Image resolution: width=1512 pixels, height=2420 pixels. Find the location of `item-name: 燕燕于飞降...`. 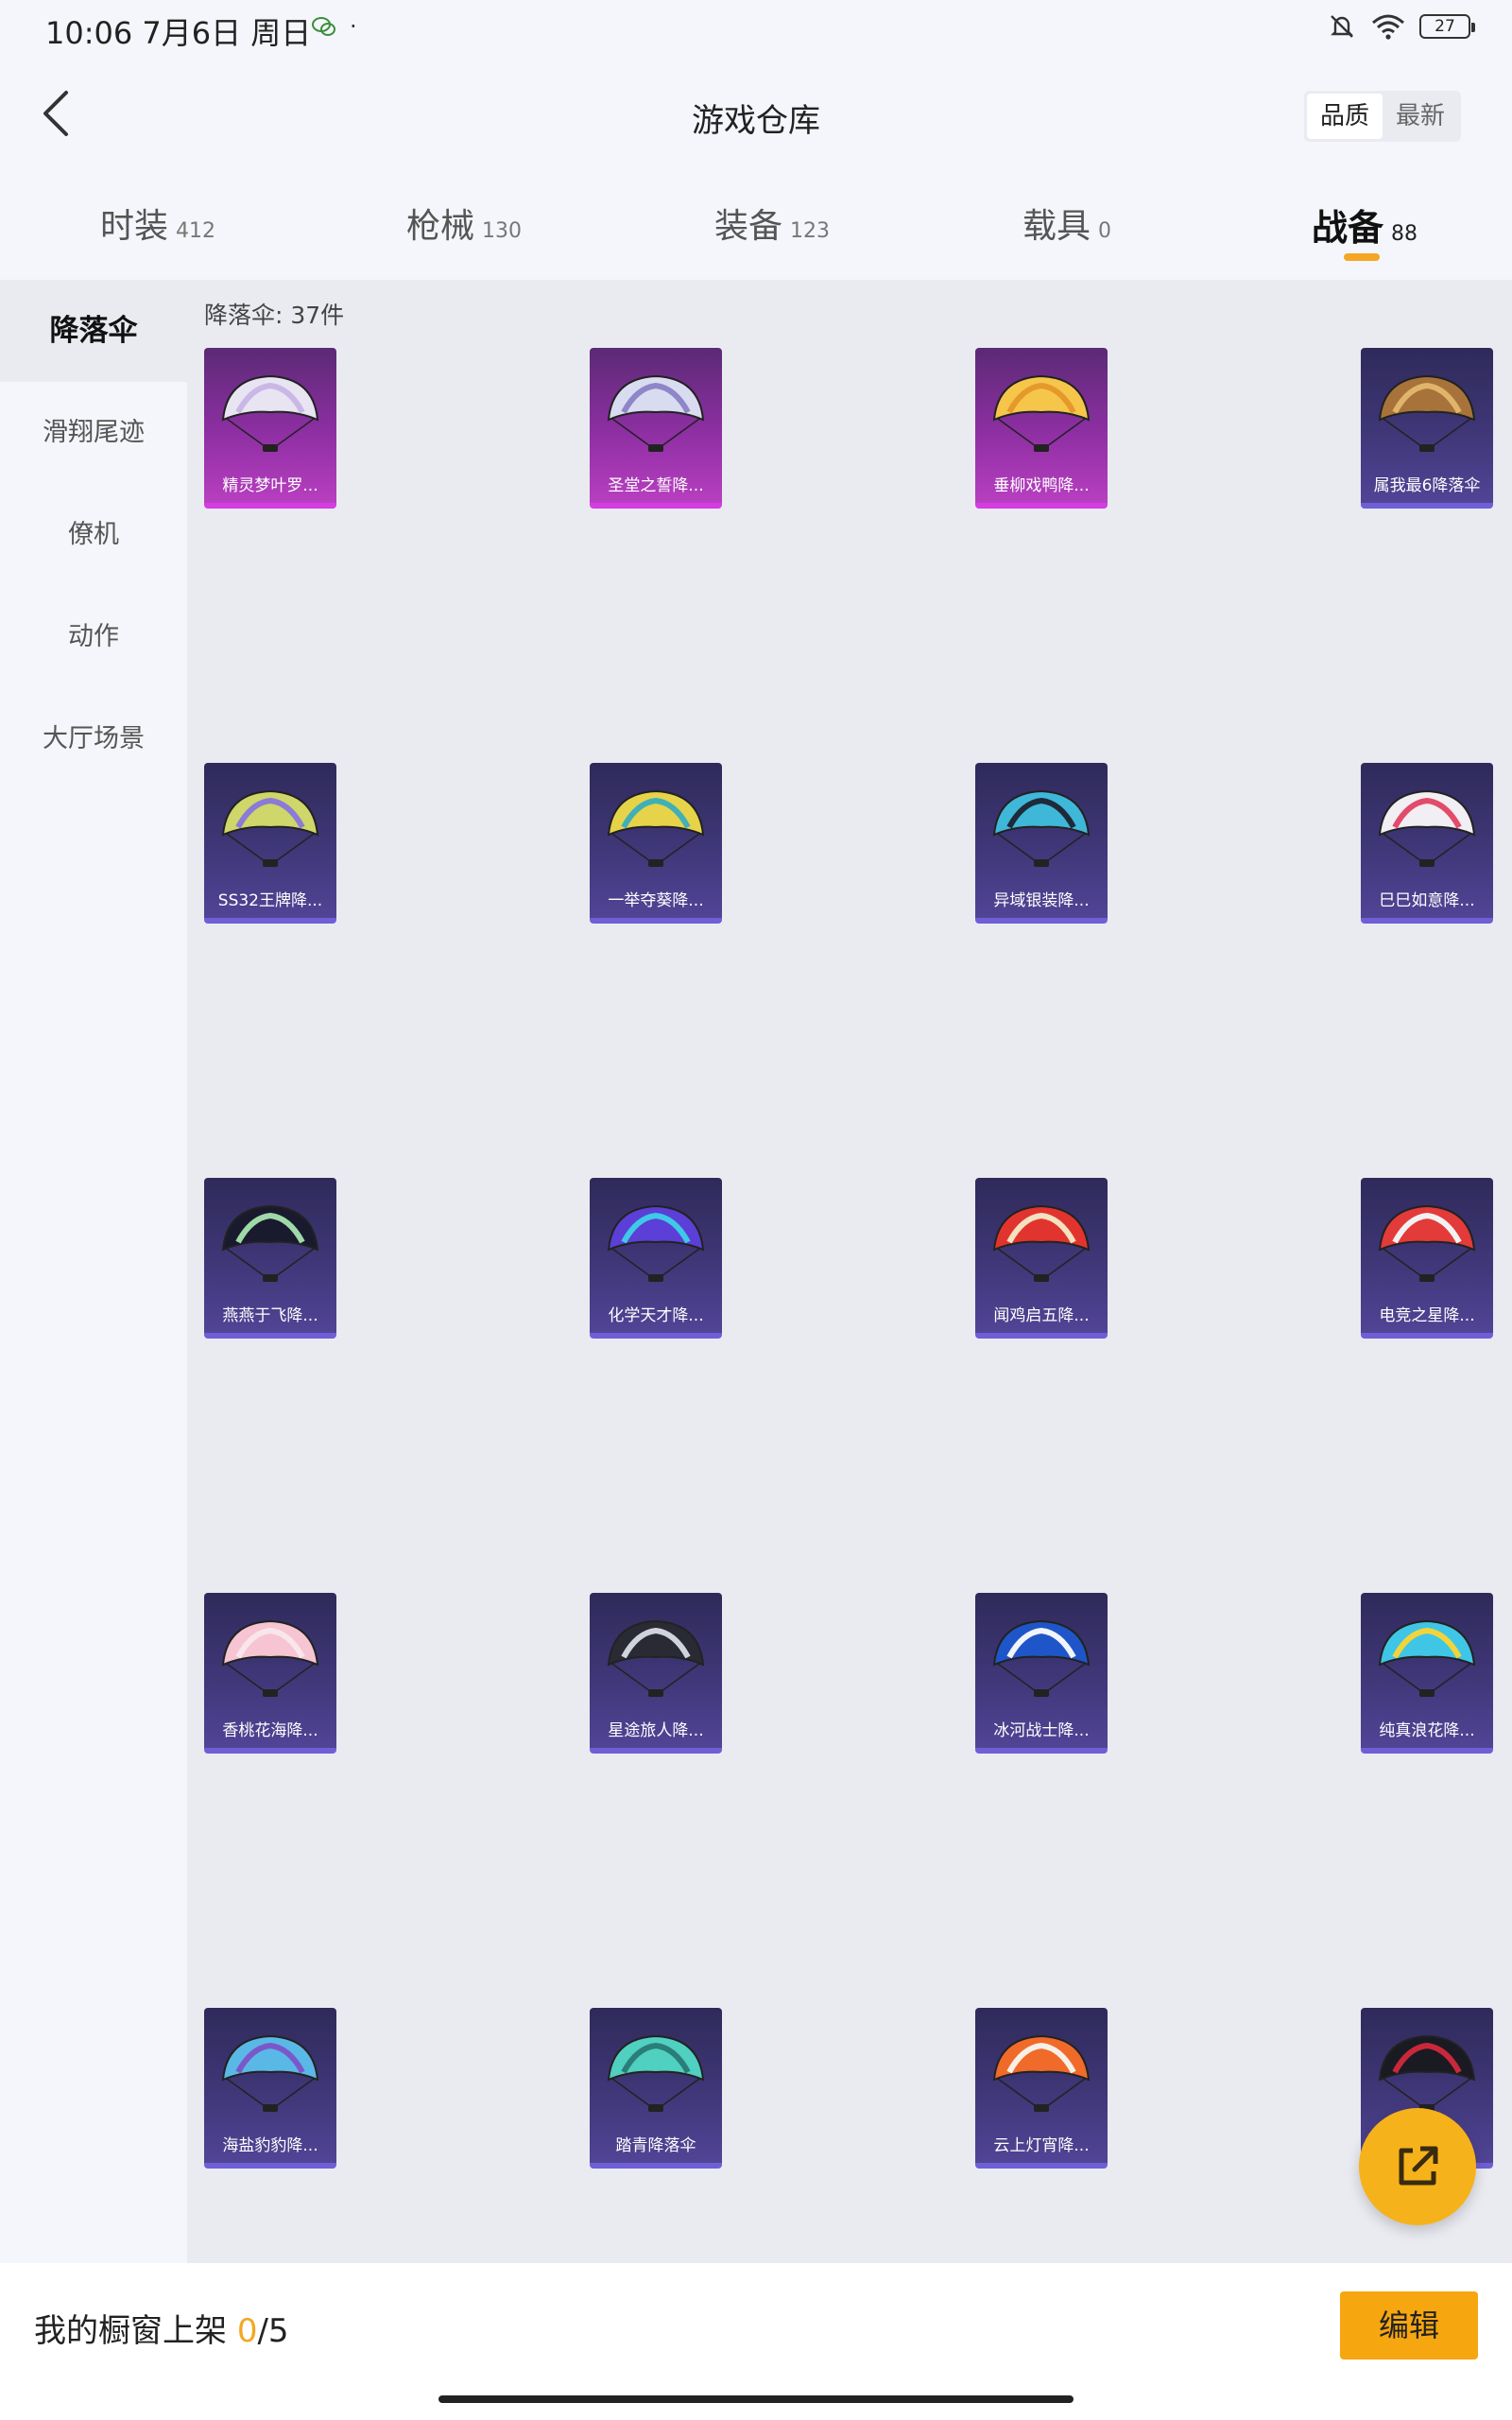

item-name: 燕燕于飞降... is located at coordinates (270, 1315).